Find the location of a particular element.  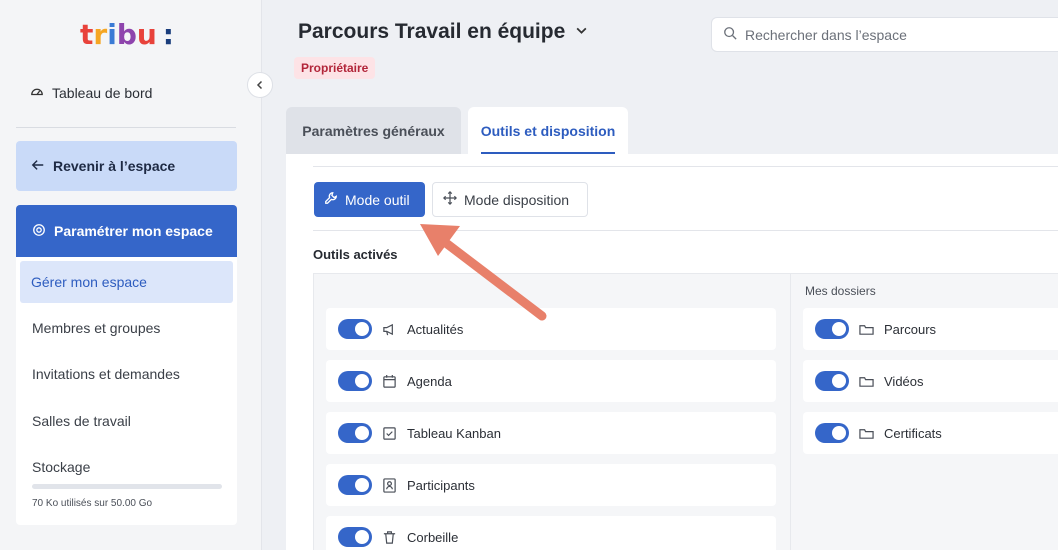

search-input: Rechercher dans l’espace is located at coordinates (884, 34).